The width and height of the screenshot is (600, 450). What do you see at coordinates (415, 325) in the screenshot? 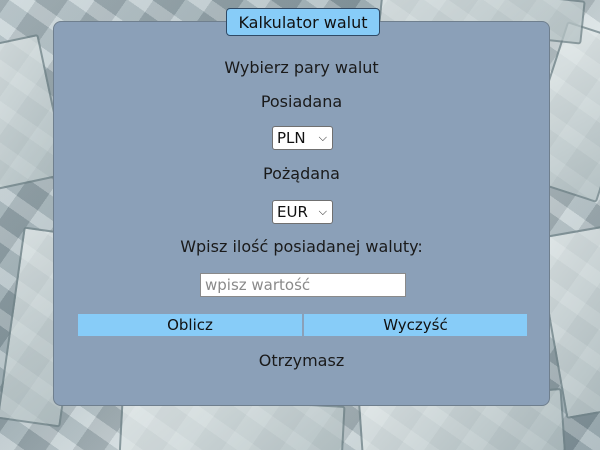
I see `clear-button: Wyczyść` at bounding box center [415, 325].